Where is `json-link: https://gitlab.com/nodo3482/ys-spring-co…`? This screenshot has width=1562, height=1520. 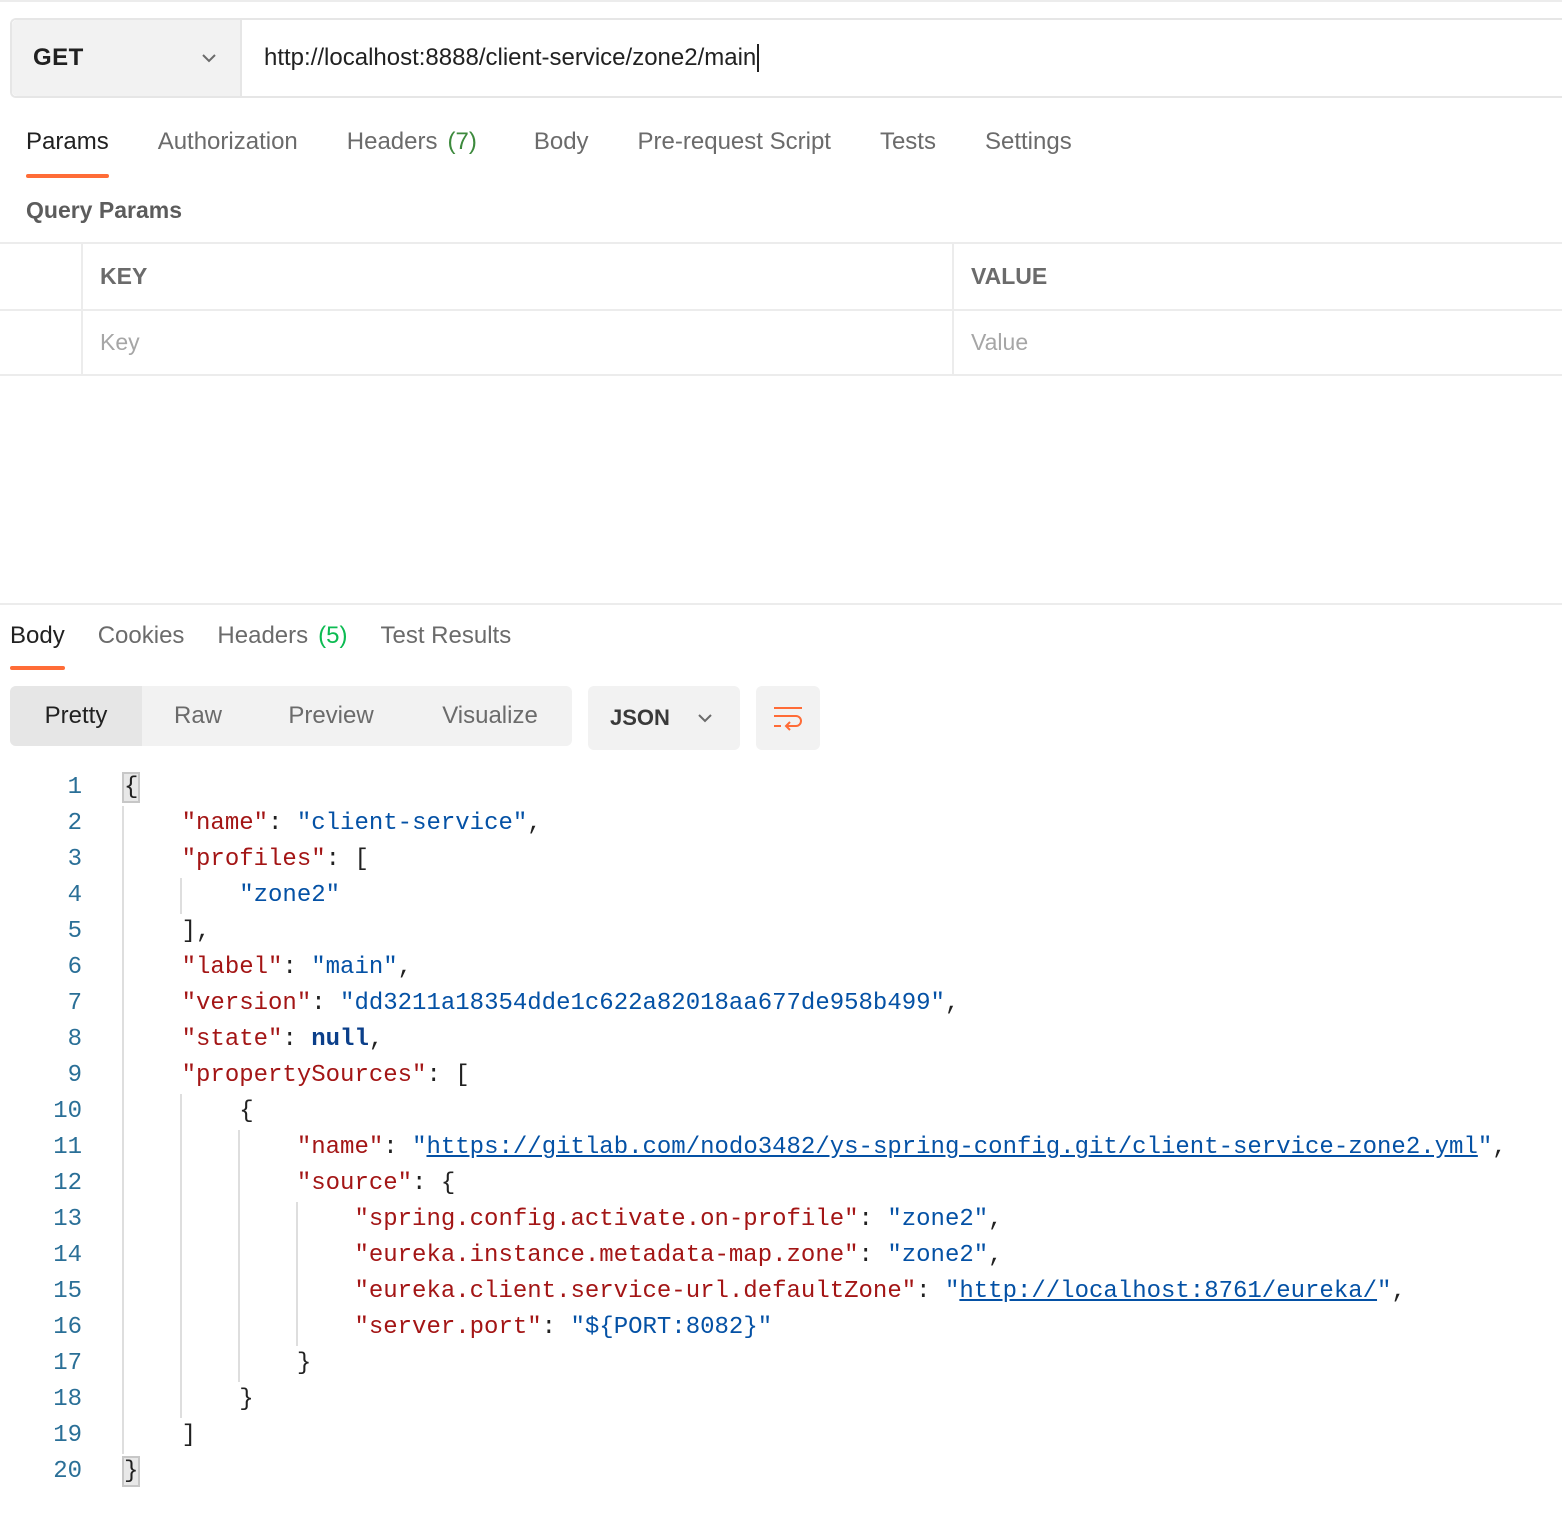 json-link: https://gitlab.com/nodo3482/ys-spring-co… is located at coordinates (951, 1147).